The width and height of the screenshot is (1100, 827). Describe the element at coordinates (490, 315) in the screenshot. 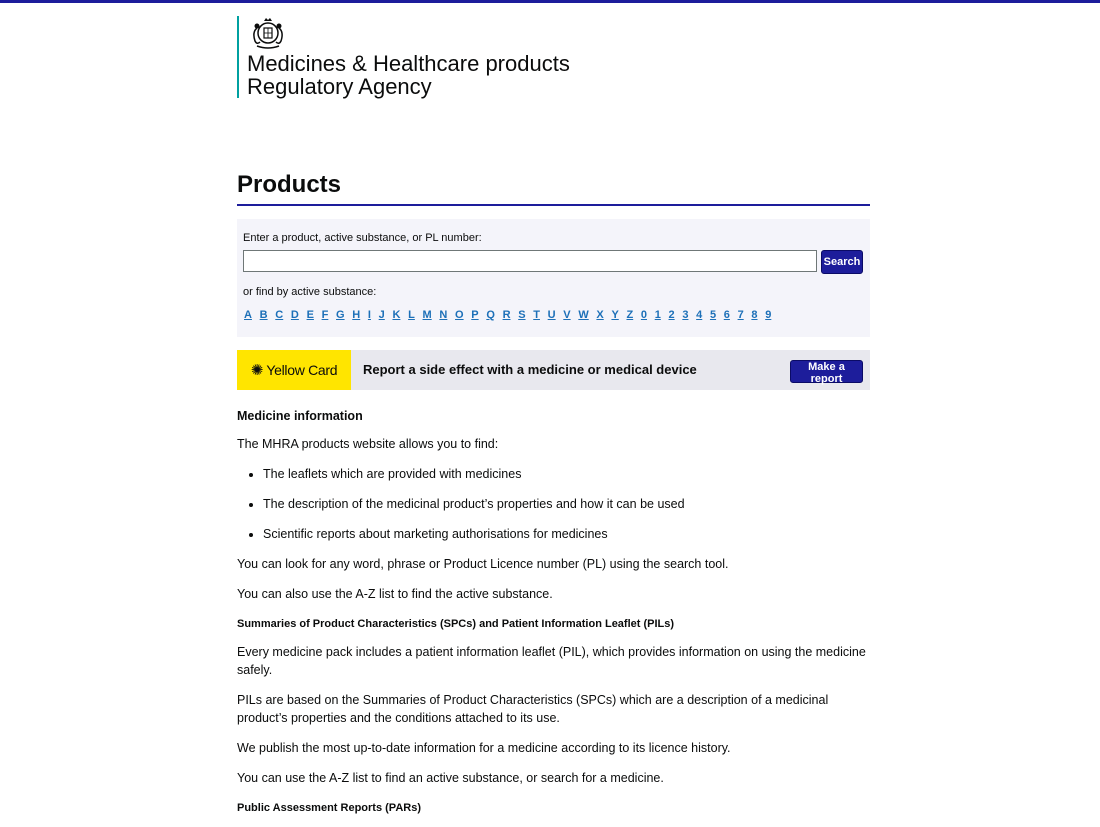

I see `az-link-q: Q` at that location.